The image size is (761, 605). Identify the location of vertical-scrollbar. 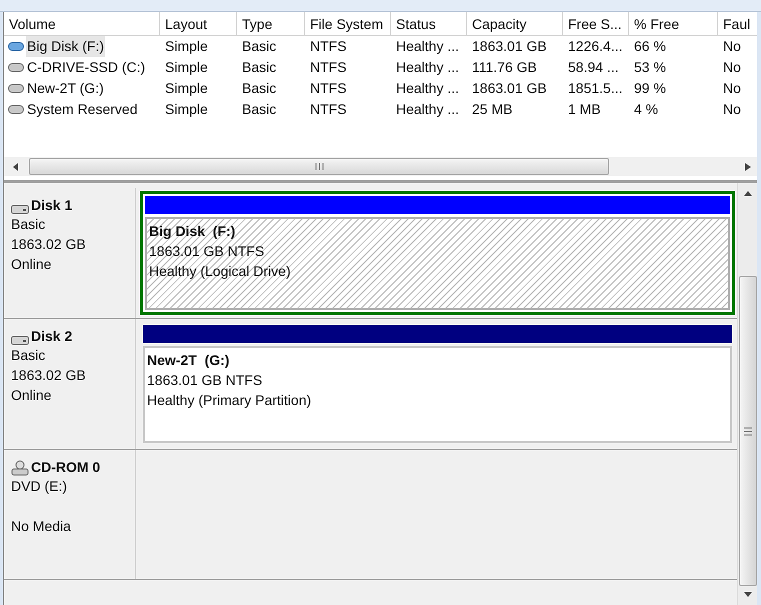
(747, 394).